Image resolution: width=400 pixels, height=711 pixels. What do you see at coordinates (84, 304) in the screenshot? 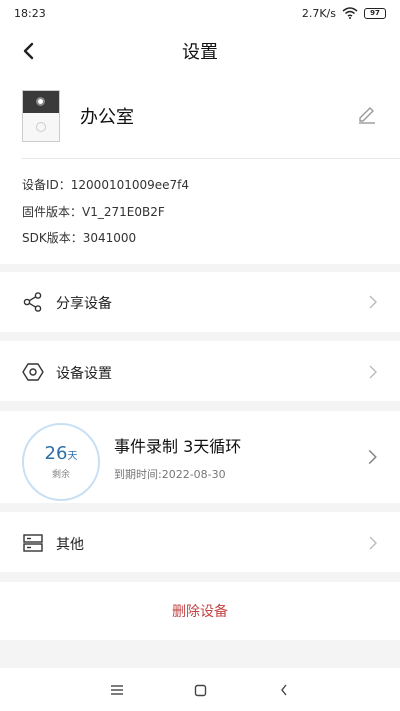
I see `share-device-label: 分享设备` at bounding box center [84, 304].